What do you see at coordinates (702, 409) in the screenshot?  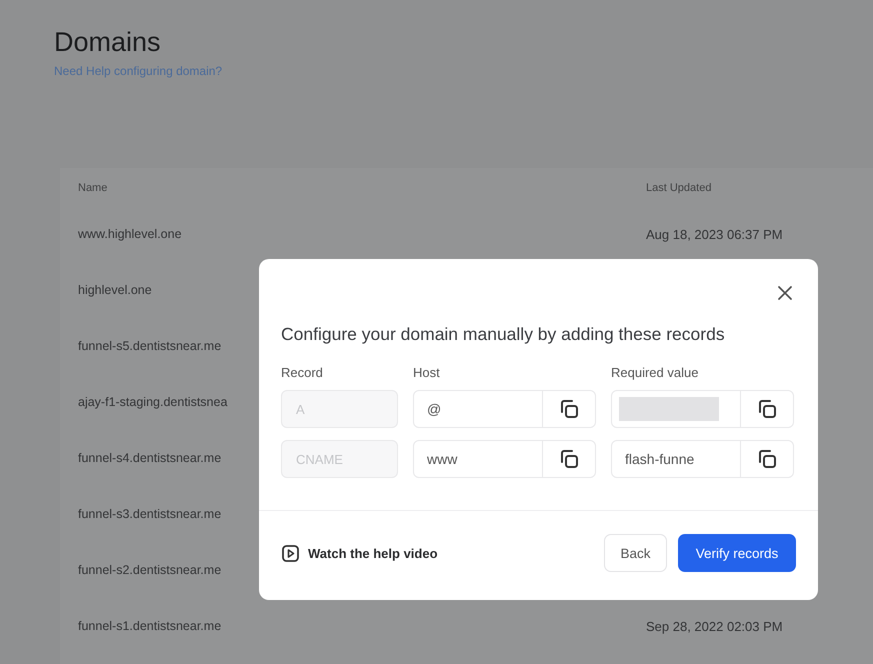 I see `value-field` at bounding box center [702, 409].